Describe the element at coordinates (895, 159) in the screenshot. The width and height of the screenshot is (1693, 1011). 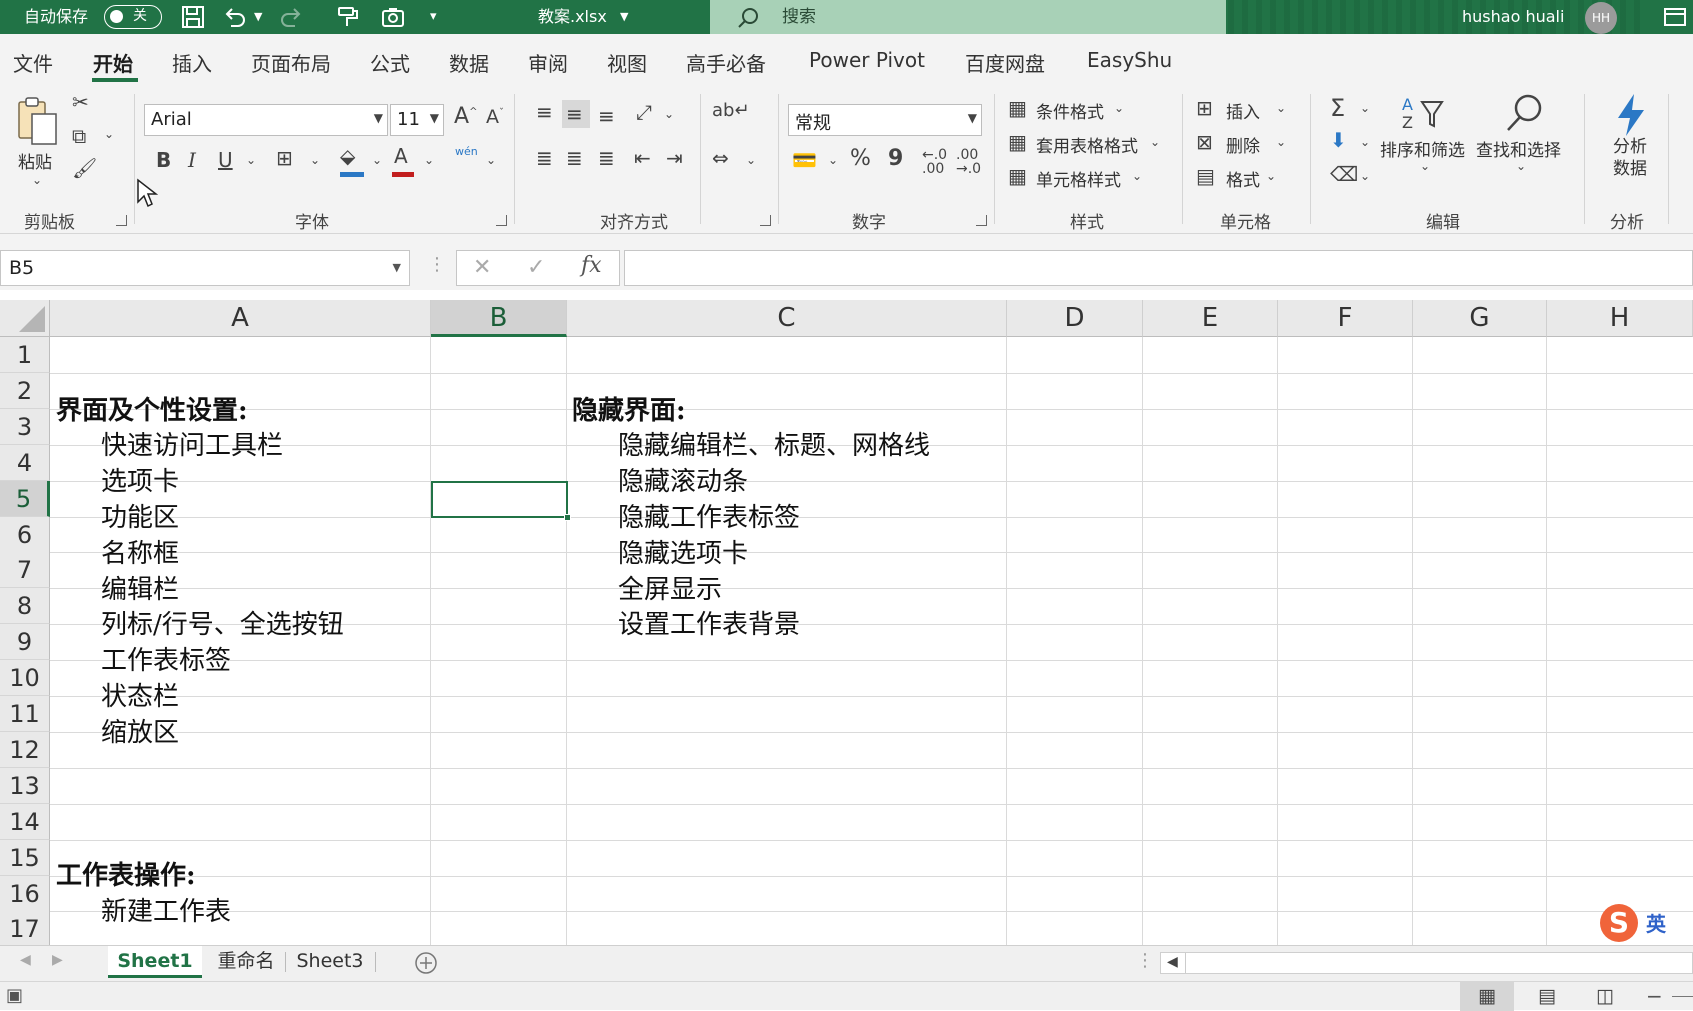
I see `comma-button: 9` at that location.